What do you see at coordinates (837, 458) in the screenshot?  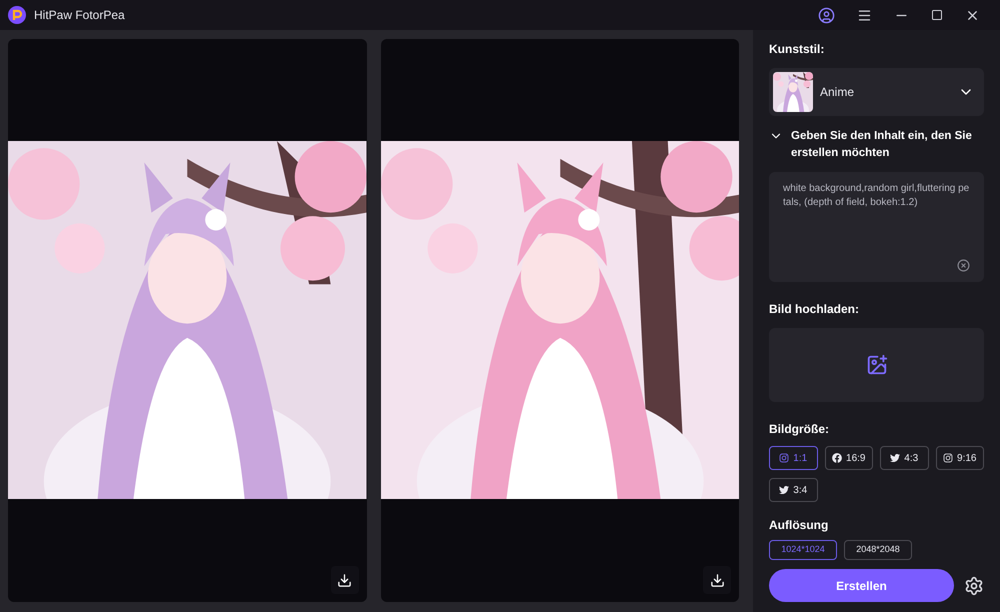 I see `facebook-icon` at bounding box center [837, 458].